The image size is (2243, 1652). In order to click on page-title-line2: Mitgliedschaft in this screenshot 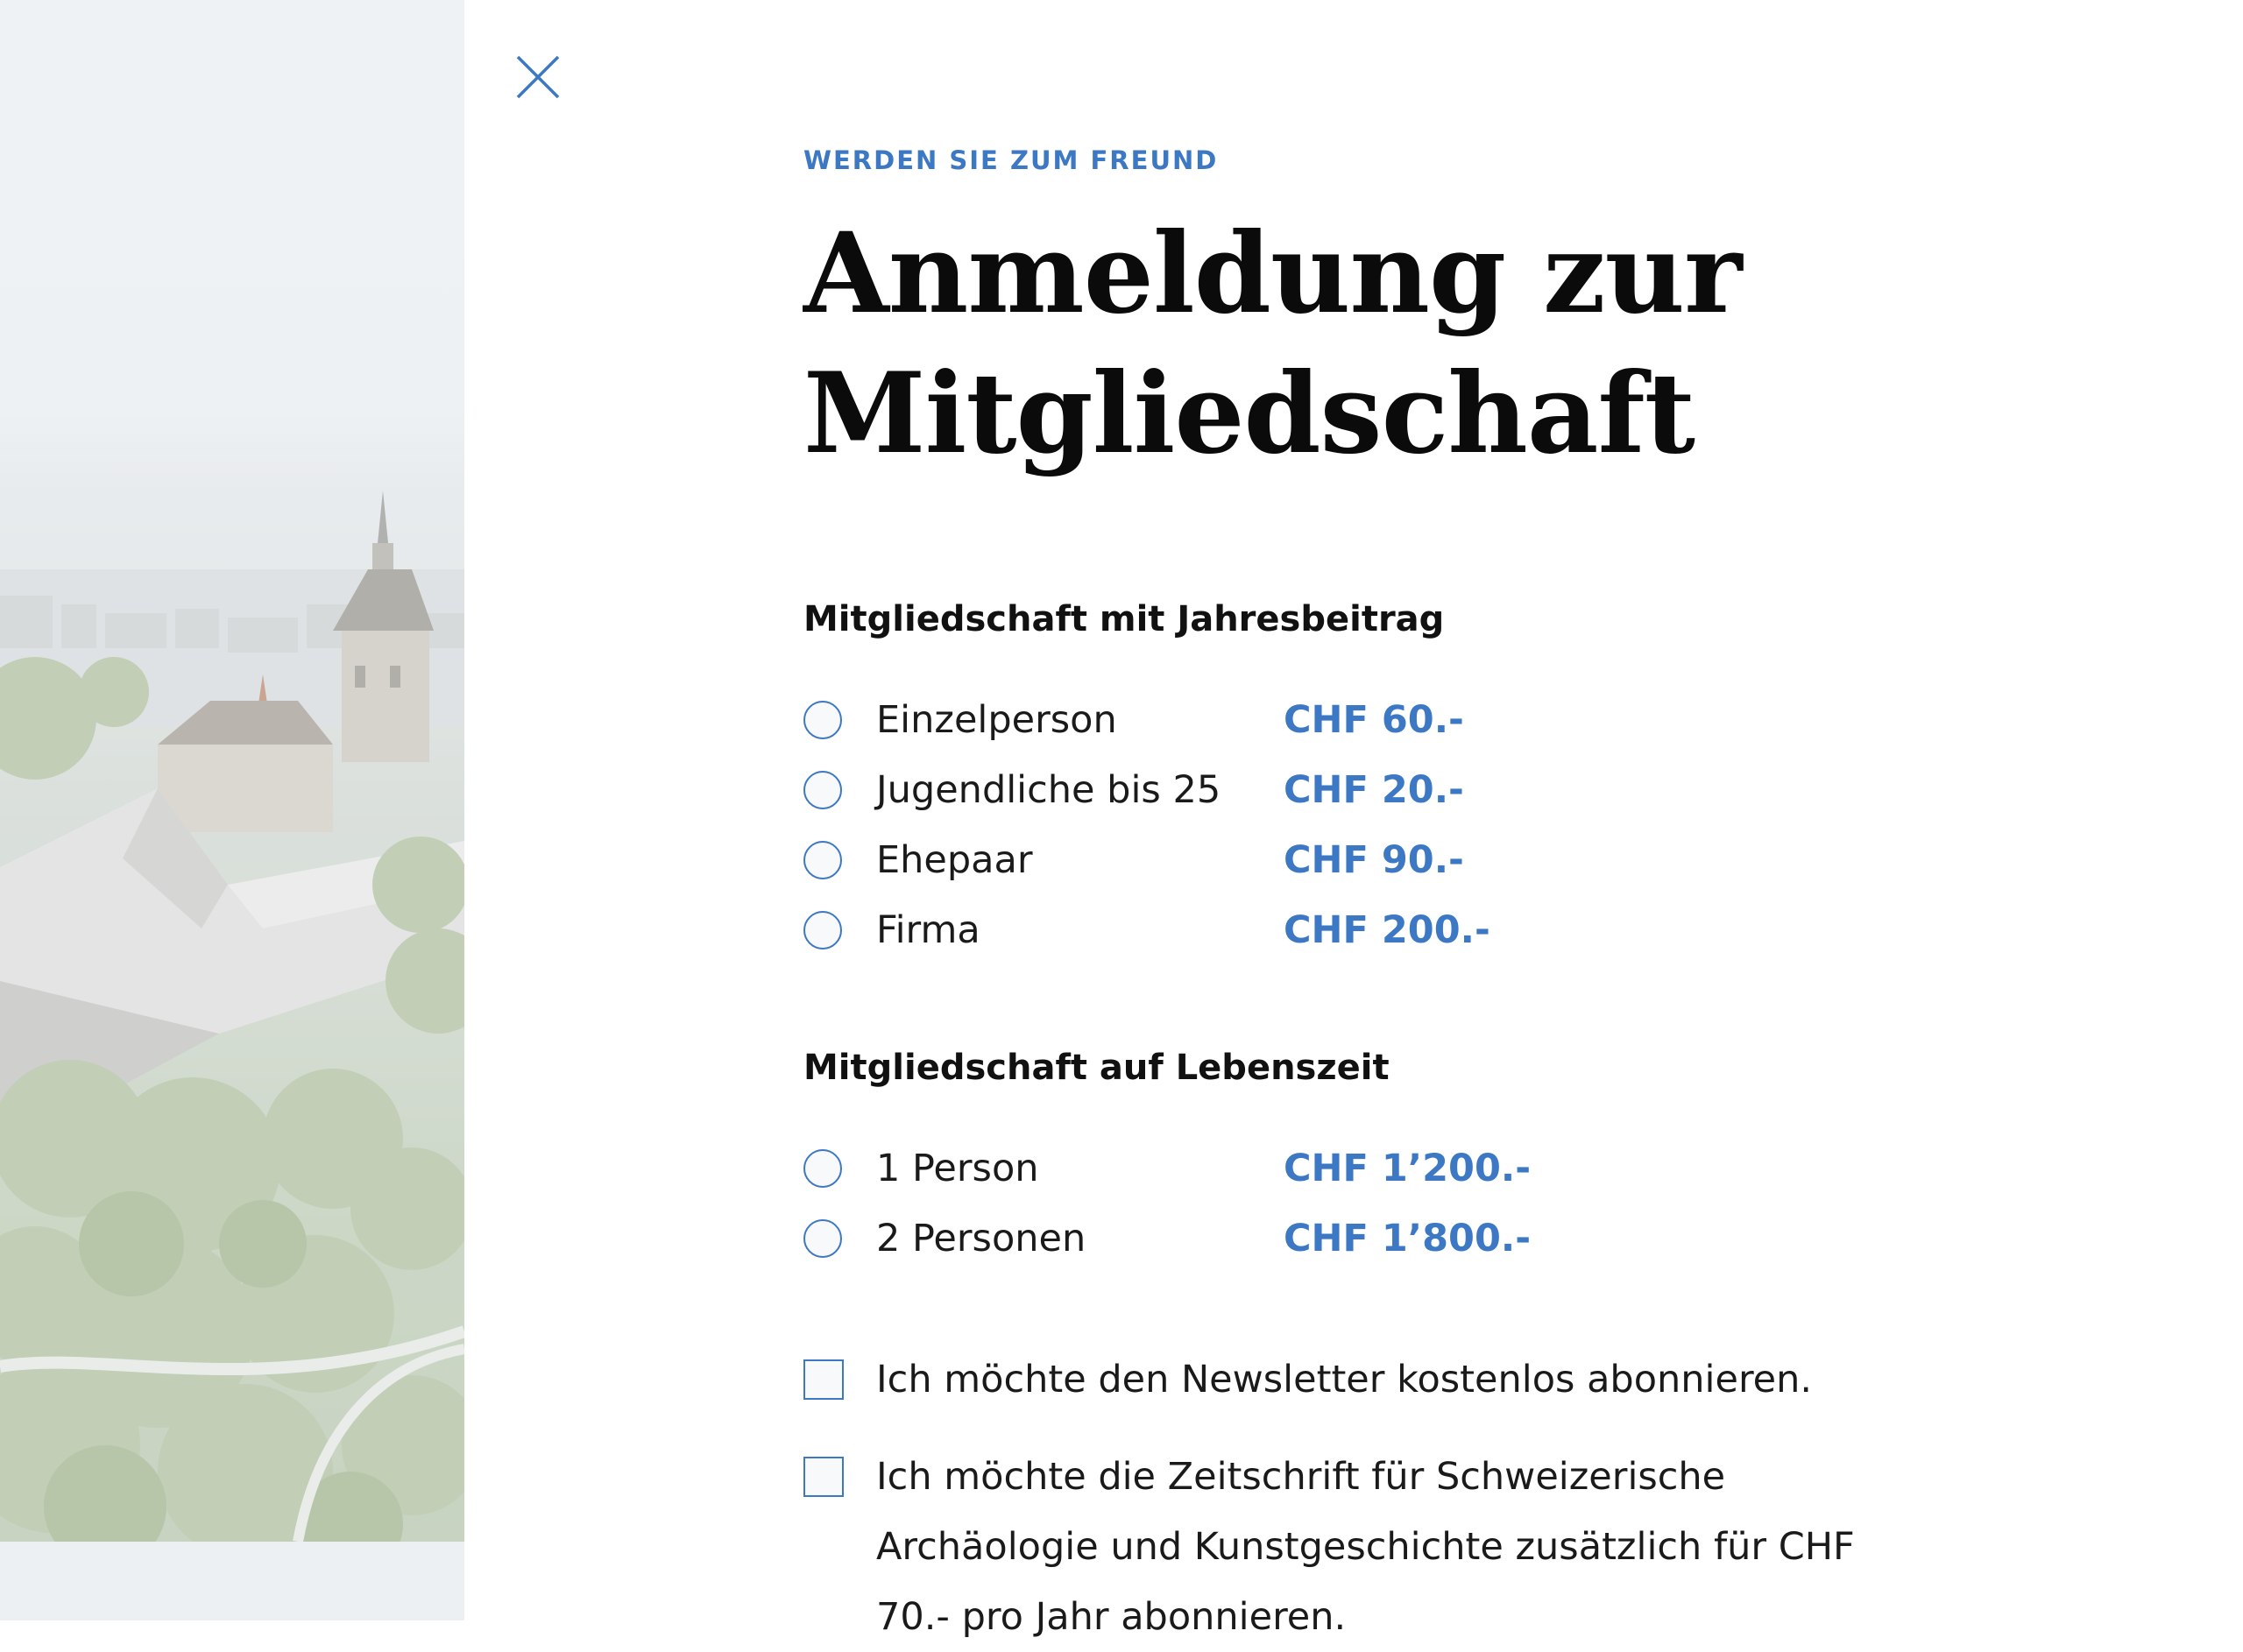, I will do `click(1249, 413)`.